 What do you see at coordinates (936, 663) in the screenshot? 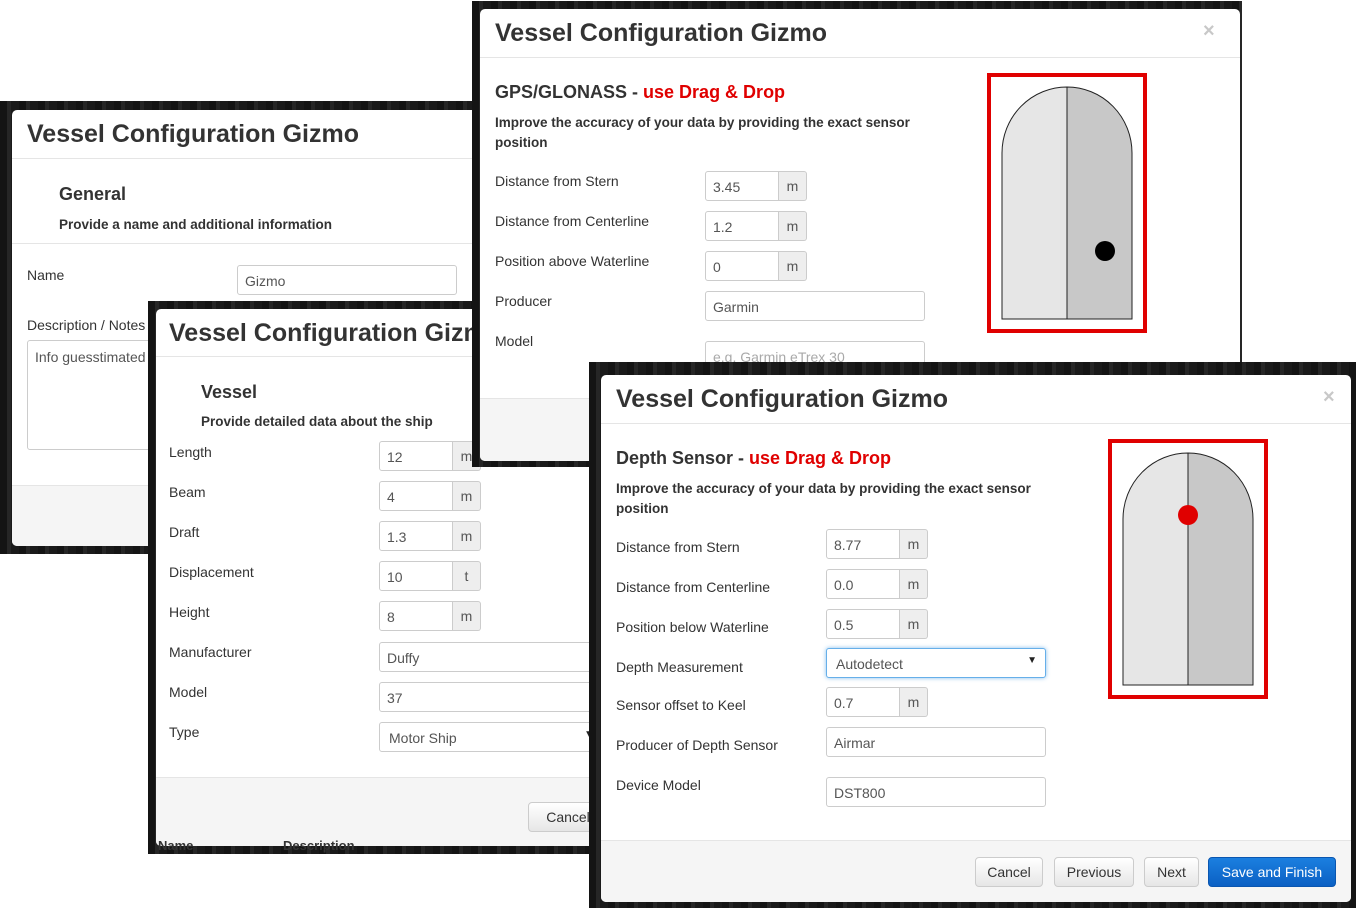
I see `depth-measurement-select: Autodetect ▼` at bounding box center [936, 663].